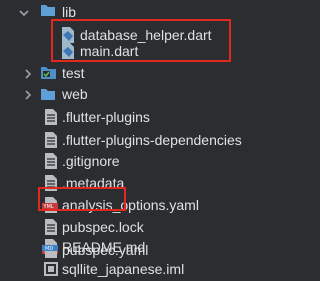  Describe the element at coordinates (50, 269) in the screenshot. I see `iml-file-icon` at that location.